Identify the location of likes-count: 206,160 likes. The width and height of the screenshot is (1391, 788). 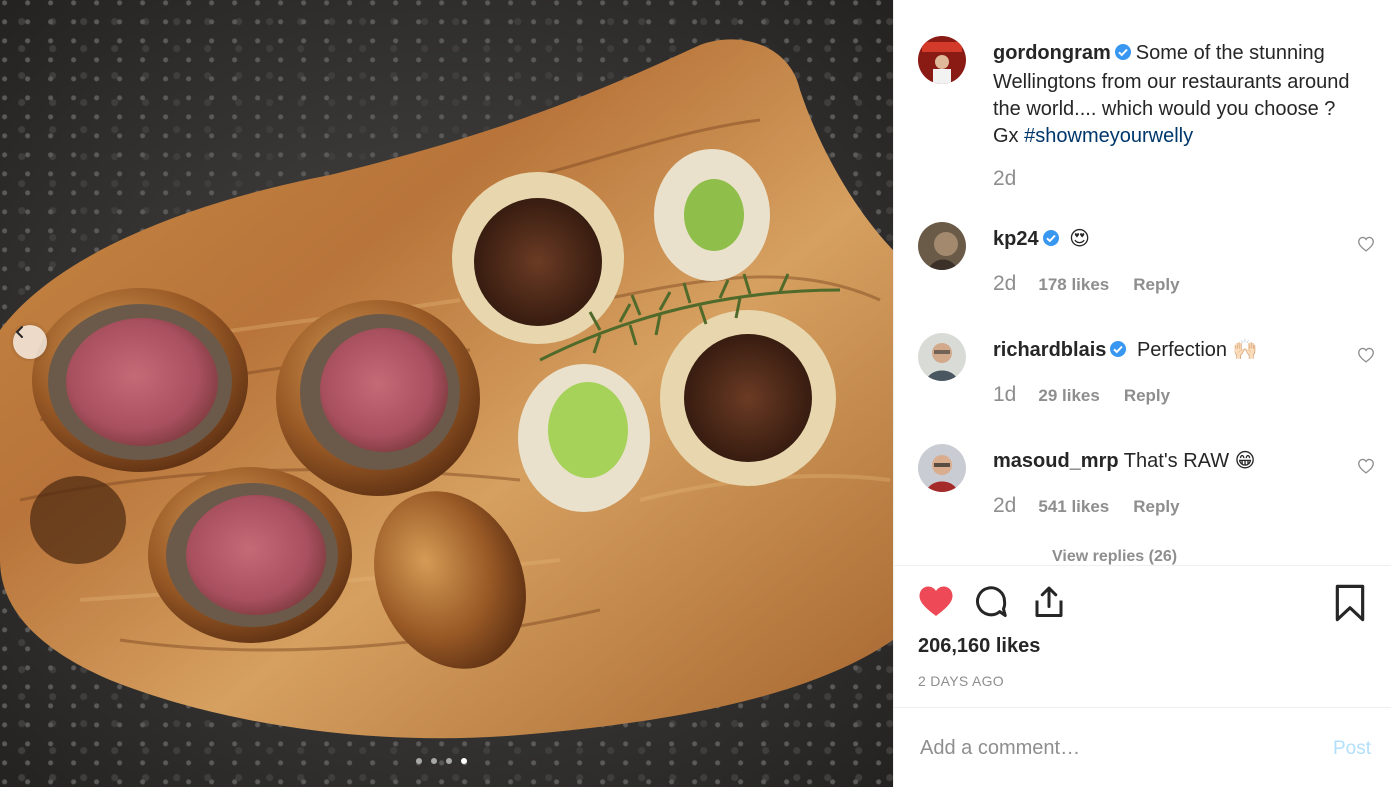
(979, 646).